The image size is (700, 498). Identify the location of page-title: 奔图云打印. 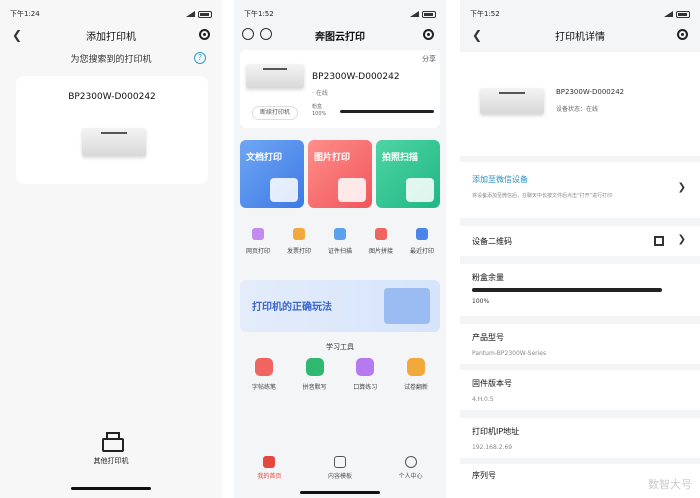
(340, 37).